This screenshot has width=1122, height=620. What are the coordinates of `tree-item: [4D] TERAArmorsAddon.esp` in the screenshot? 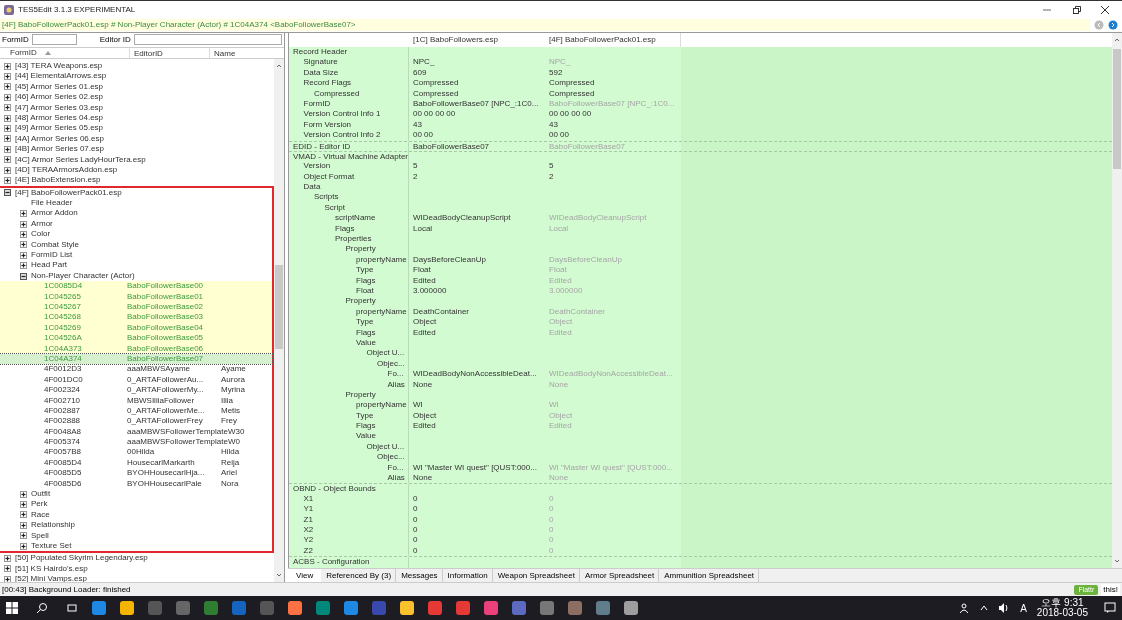 It's located at (137, 170).